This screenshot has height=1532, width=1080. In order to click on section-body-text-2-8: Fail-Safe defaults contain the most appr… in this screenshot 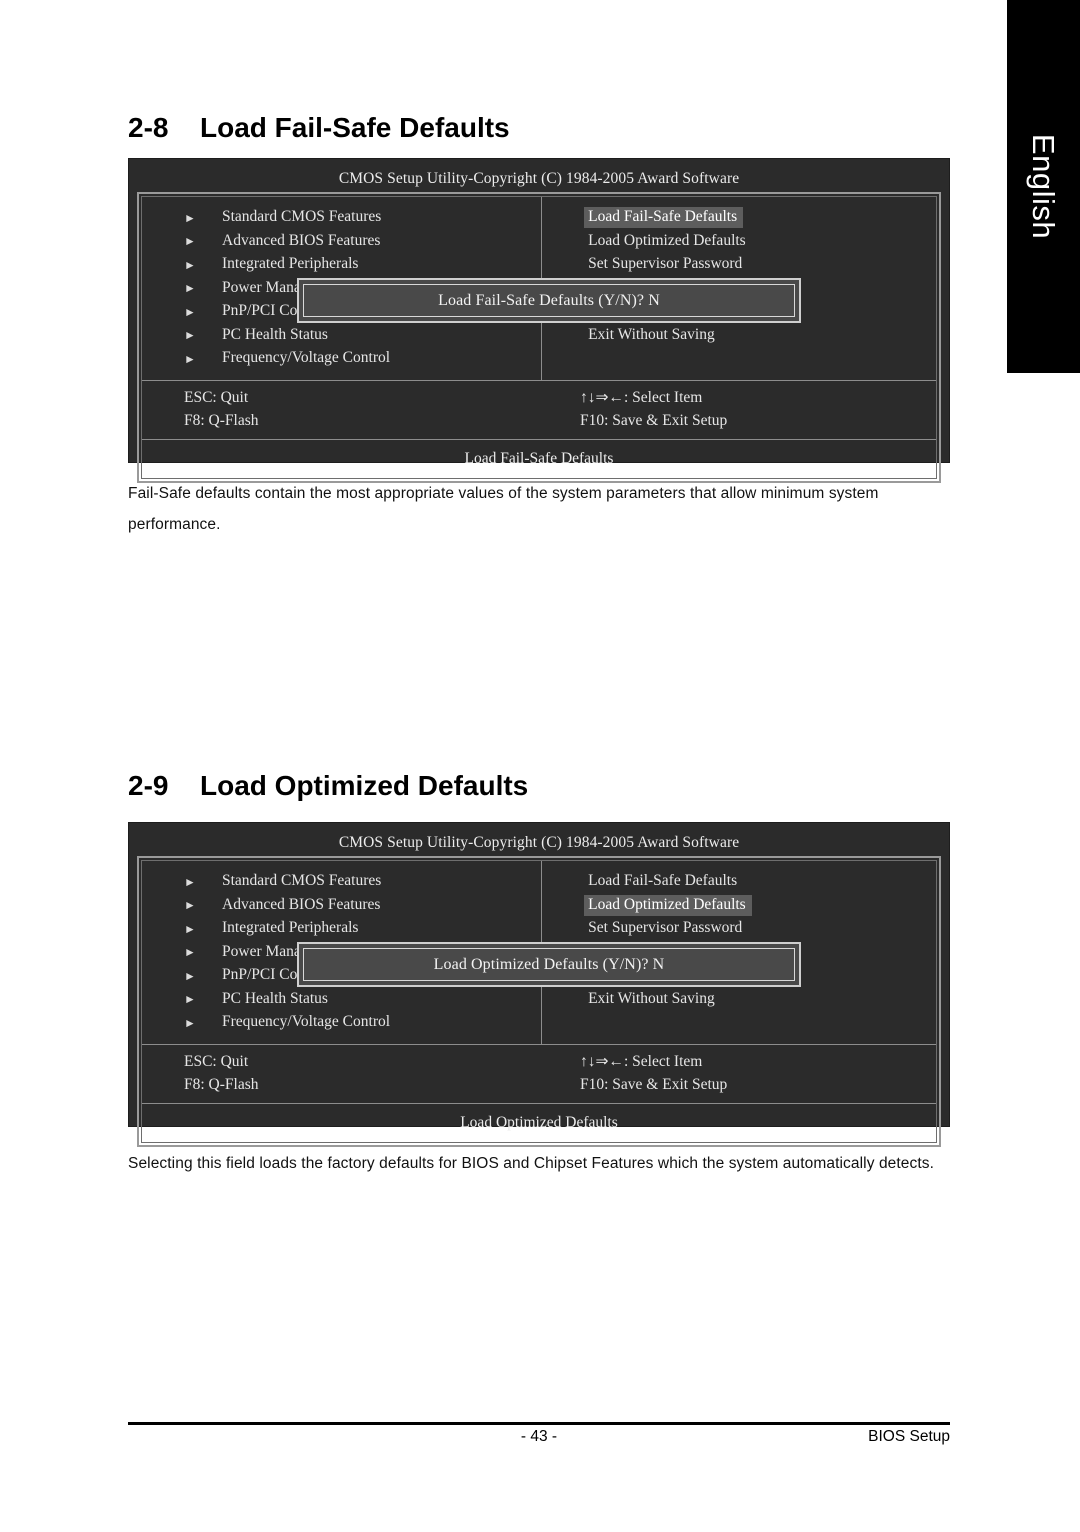, I will do `click(503, 509)`.